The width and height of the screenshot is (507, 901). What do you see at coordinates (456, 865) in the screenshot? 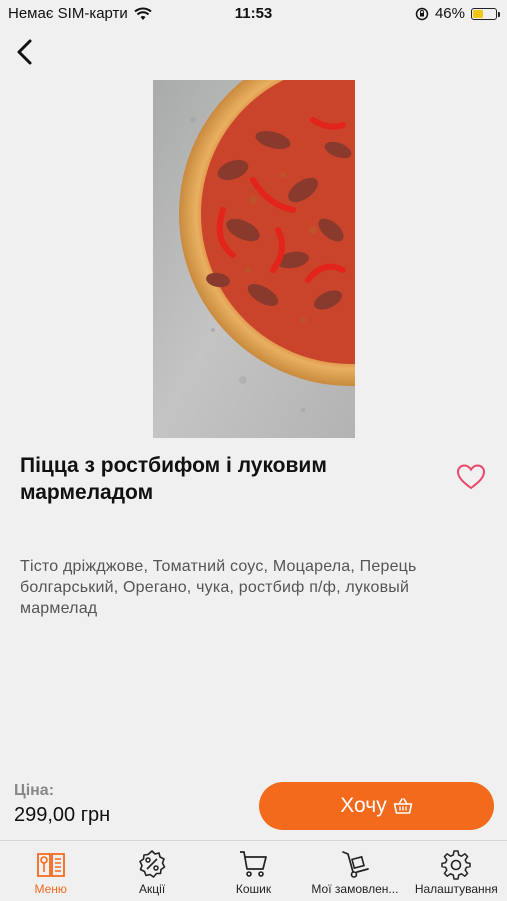
I see `gear-icon` at bounding box center [456, 865].